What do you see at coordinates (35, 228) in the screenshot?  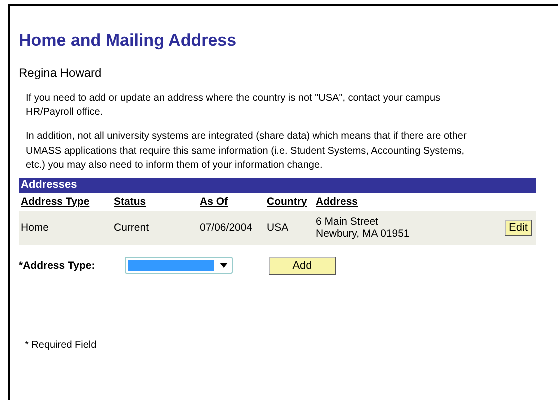 I see `table-cell-text: Home` at bounding box center [35, 228].